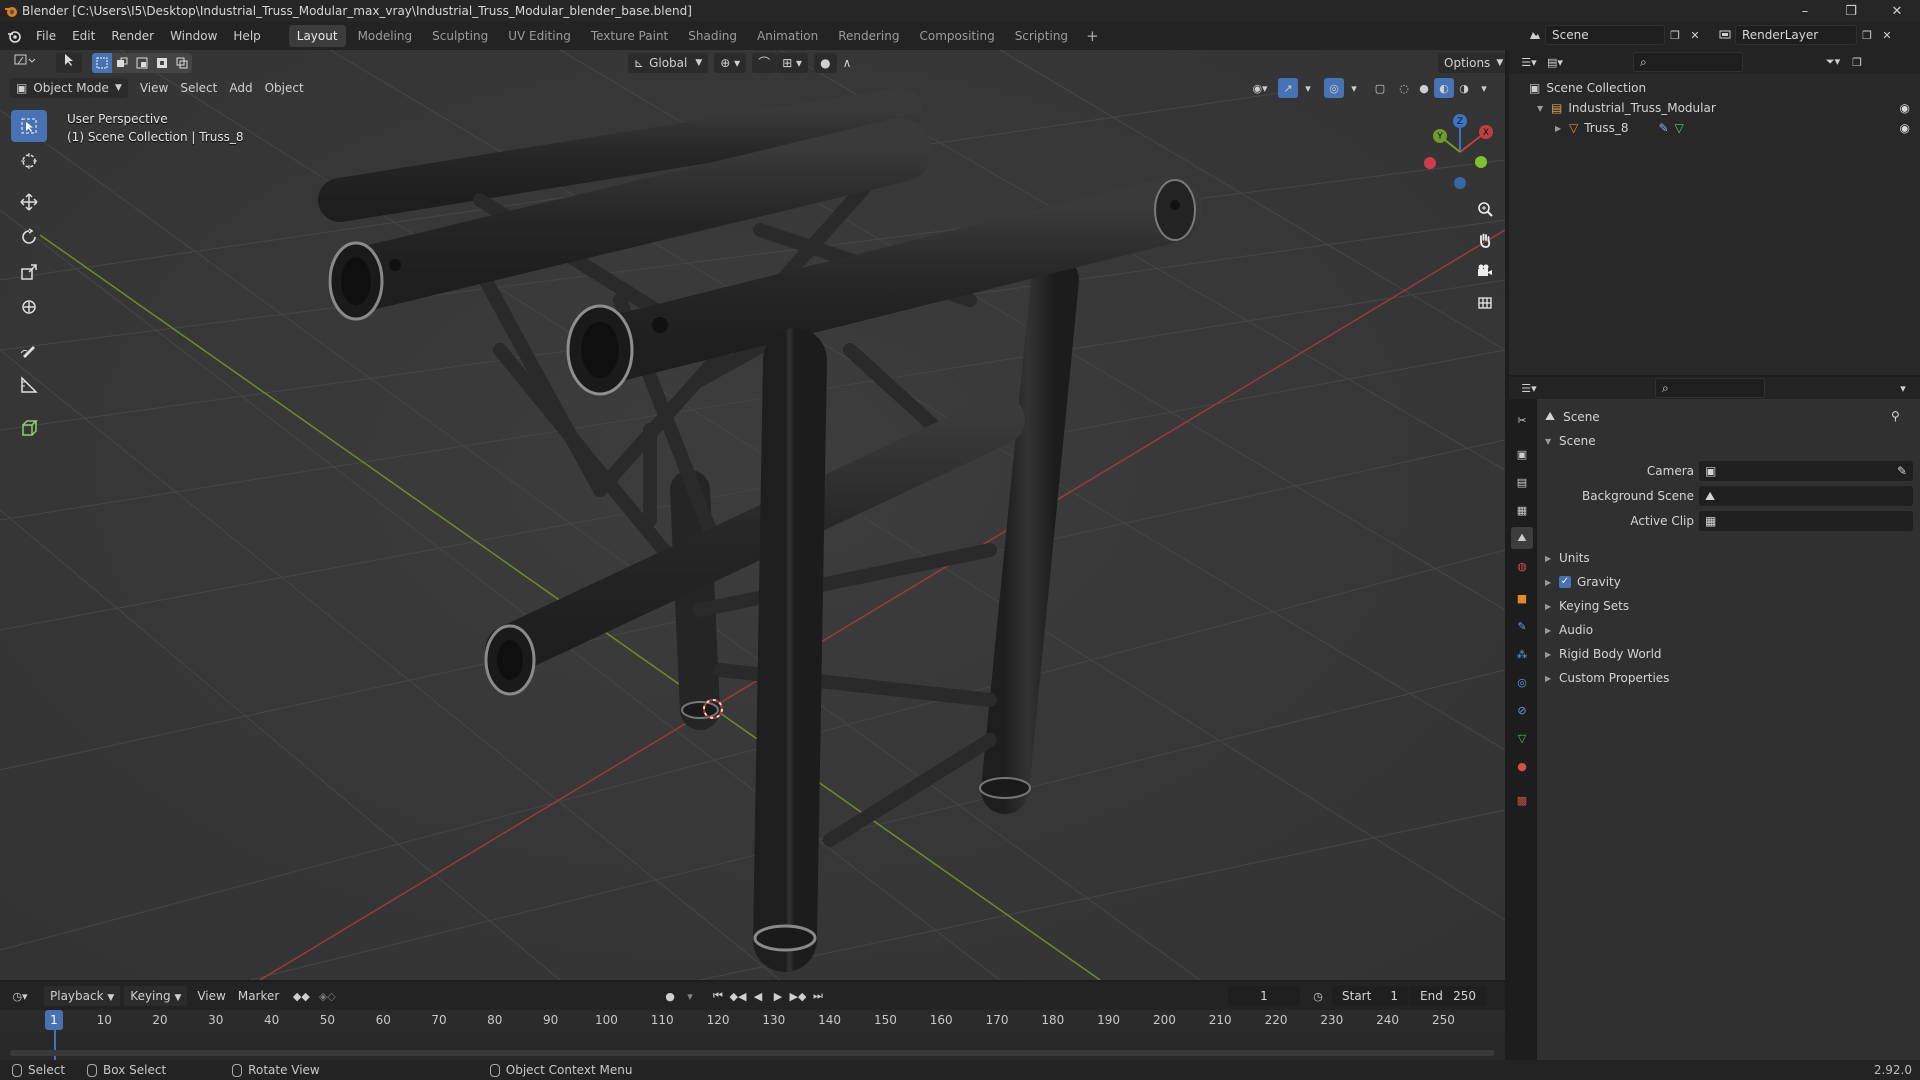 The image size is (1920, 1080). What do you see at coordinates (956, 36) in the screenshot?
I see `tab-compositing: Compositing` at bounding box center [956, 36].